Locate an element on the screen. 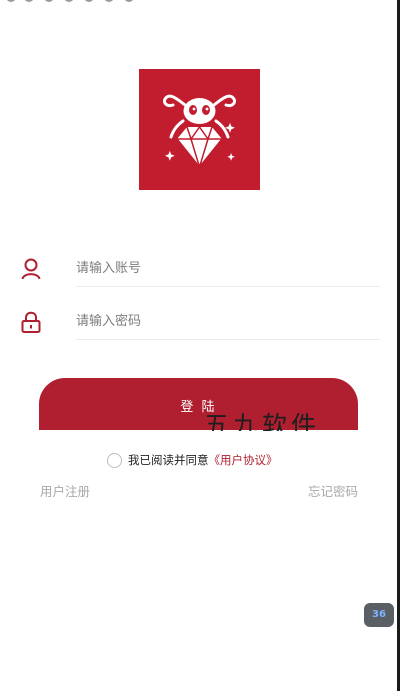  password-input is located at coordinates (228, 322).